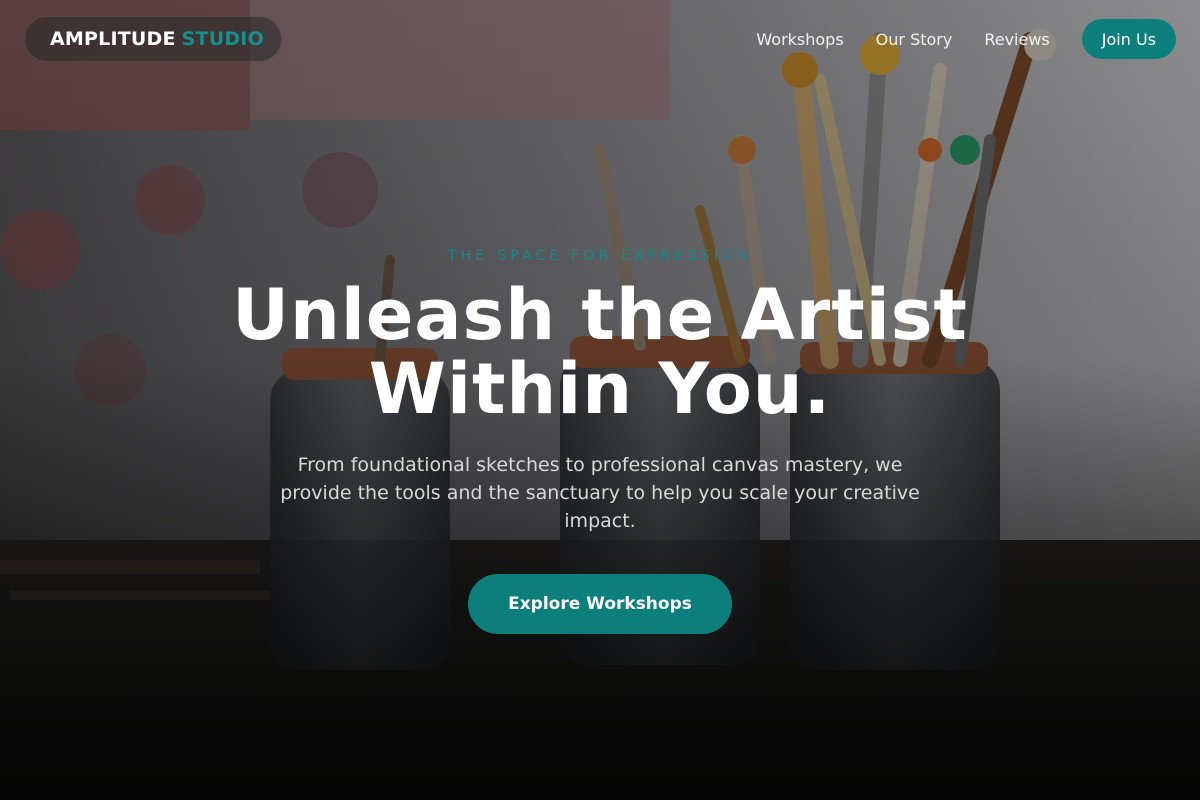 This screenshot has width=1200, height=800. What do you see at coordinates (600, 256) in the screenshot?
I see `hero-eyebrow: THE SPACE FOR EXPRESSION` at bounding box center [600, 256].